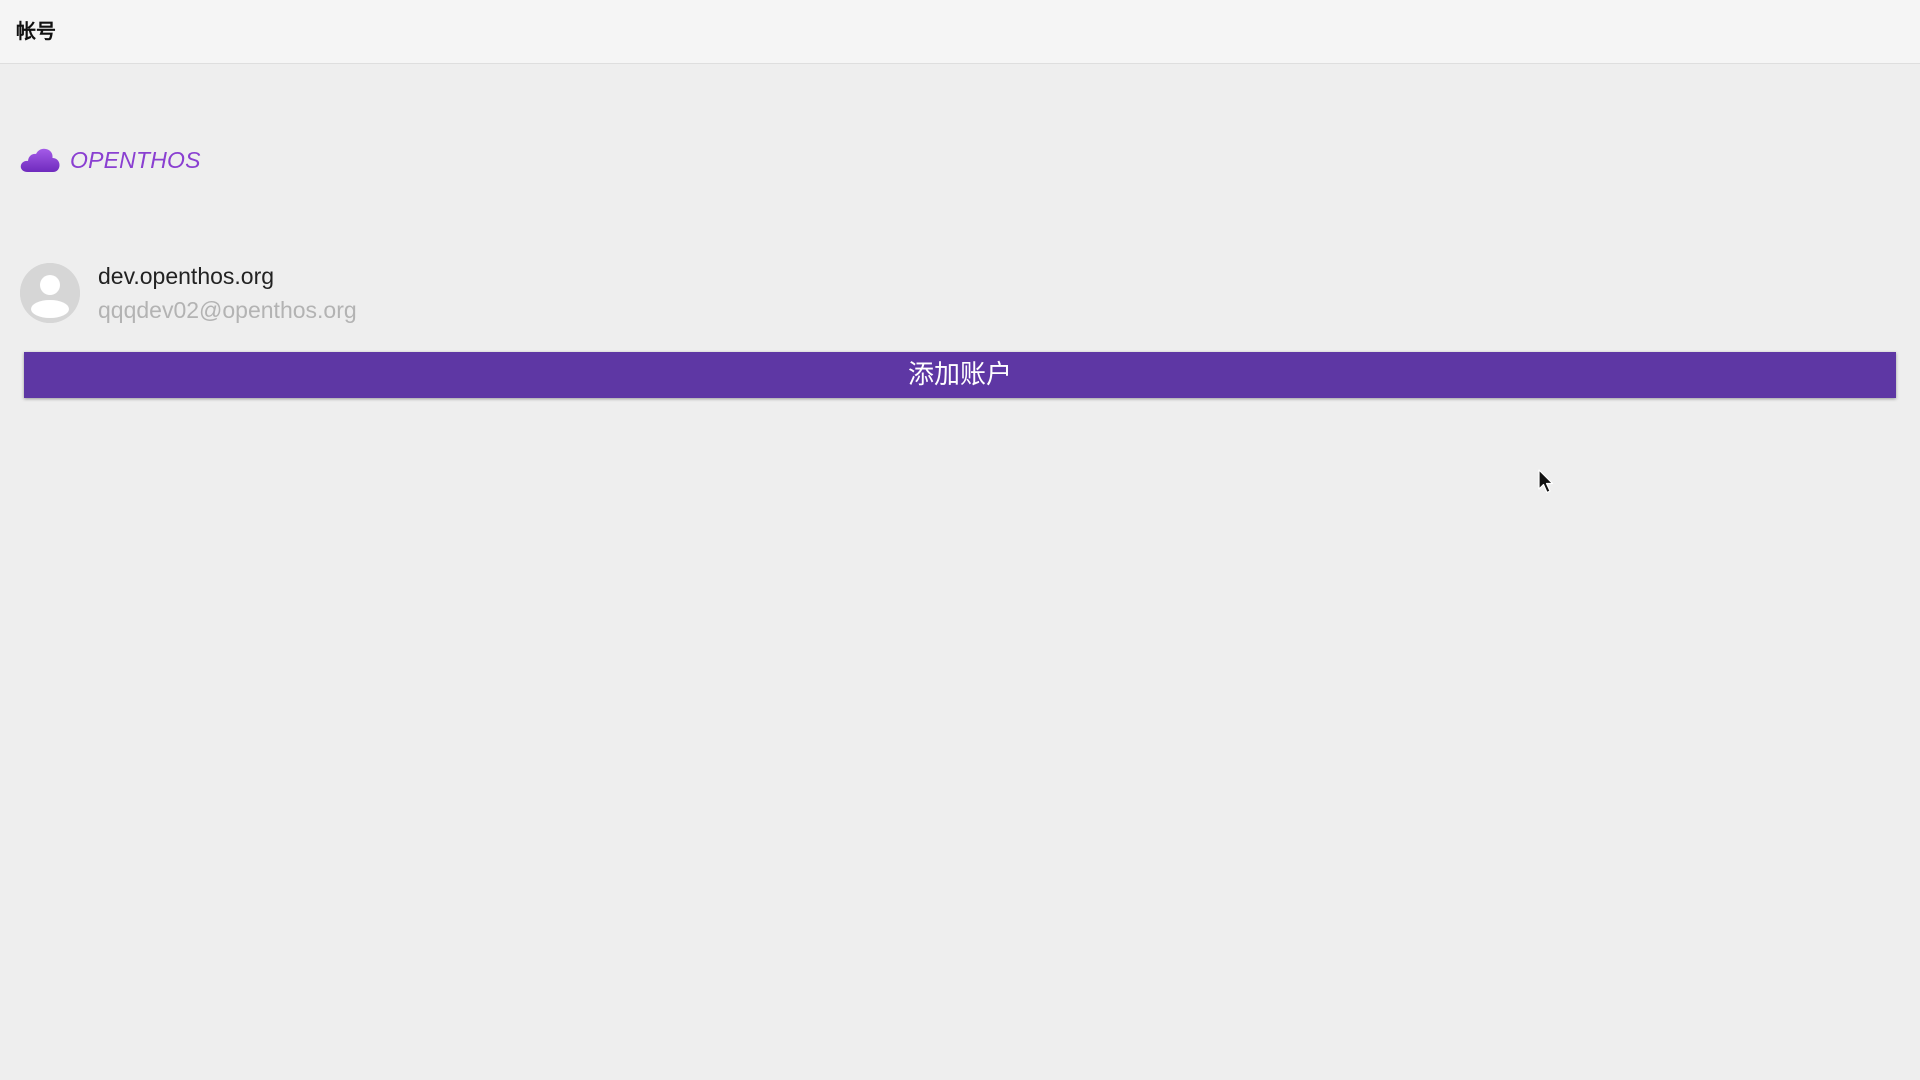 The width and height of the screenshot is (1920, 1080). I want to click on title-bar: 帐号, so click(960, 32).